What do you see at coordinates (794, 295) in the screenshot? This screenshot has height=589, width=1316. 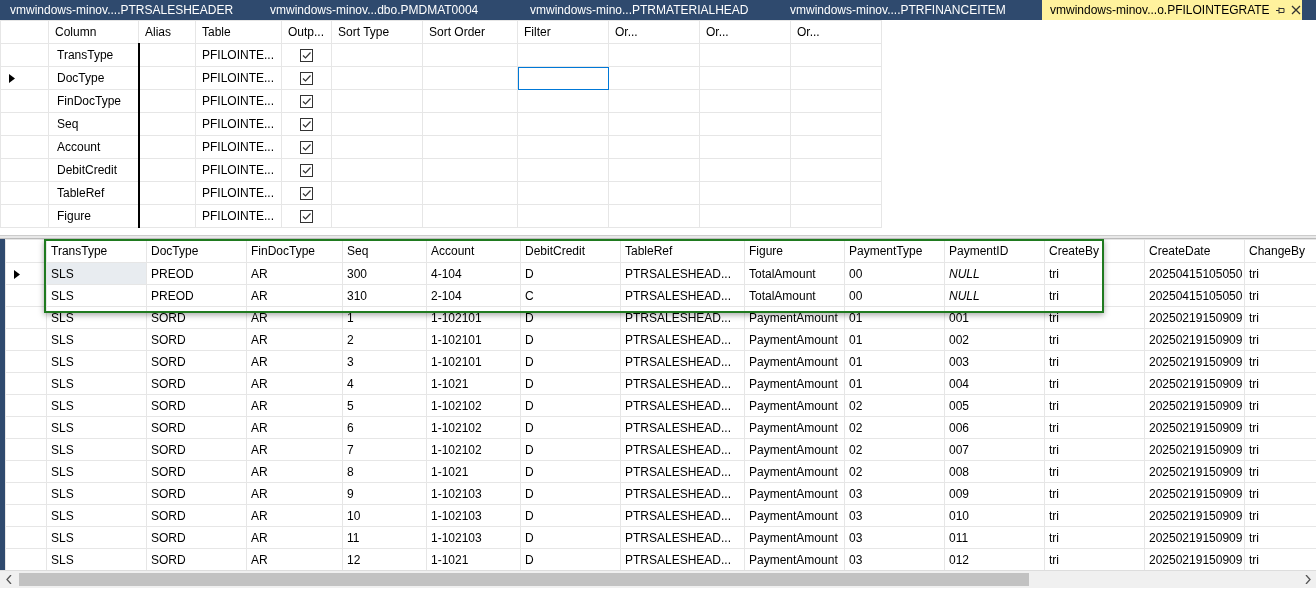 I see `table-cell: TotalAmount` at bounding box center [794, 295].